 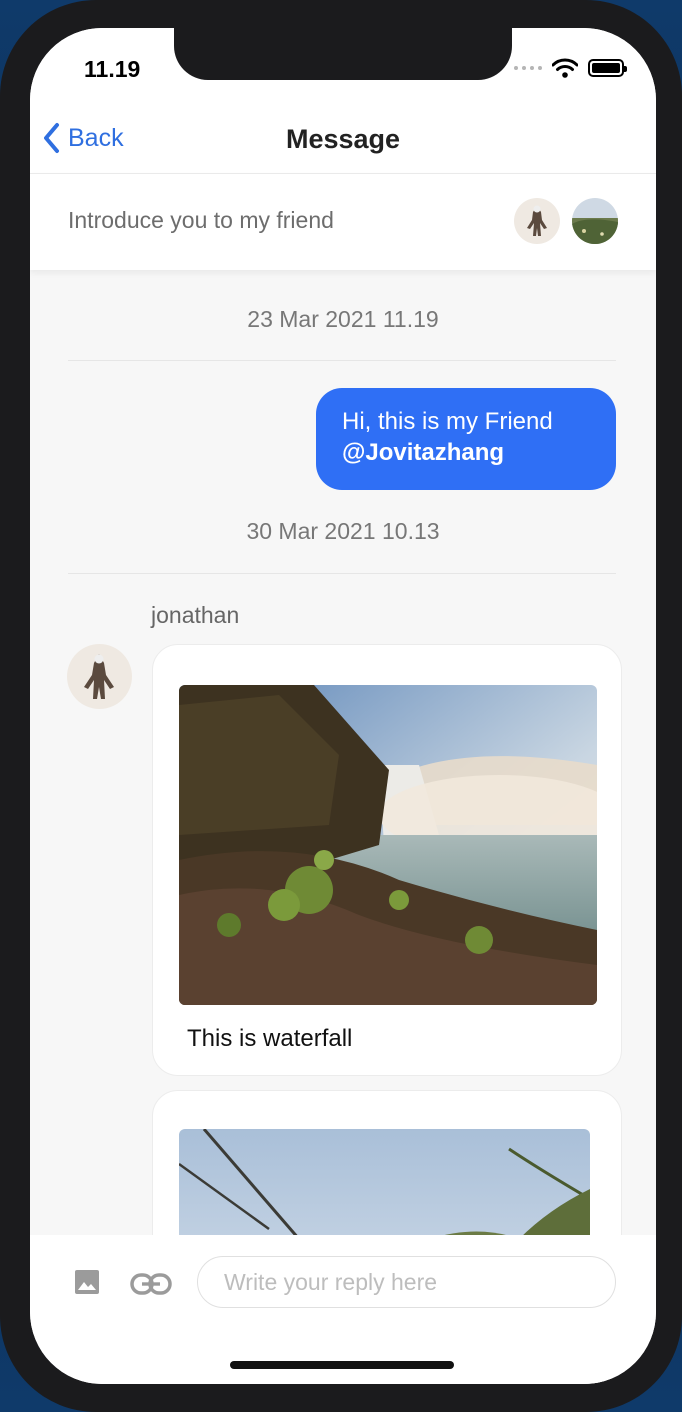 What do you see at coordinates (528, 68) in the screenshot?
I see `signal-icon` at bounding box center [528, 68].